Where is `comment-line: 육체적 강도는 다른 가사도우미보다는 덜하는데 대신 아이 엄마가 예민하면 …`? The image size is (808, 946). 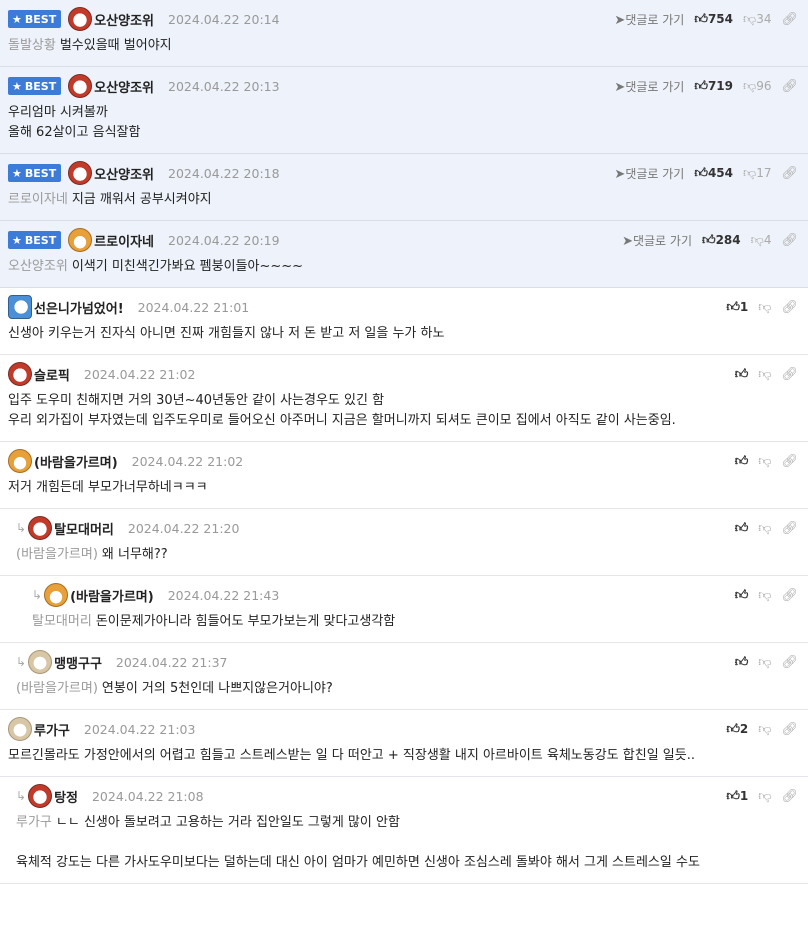 comment-line: 육체적 강도는 다른 가사도우미보다는 덜하는데 대신 아이 엄마가 예민하면 … is located at coordinates (358, 862).